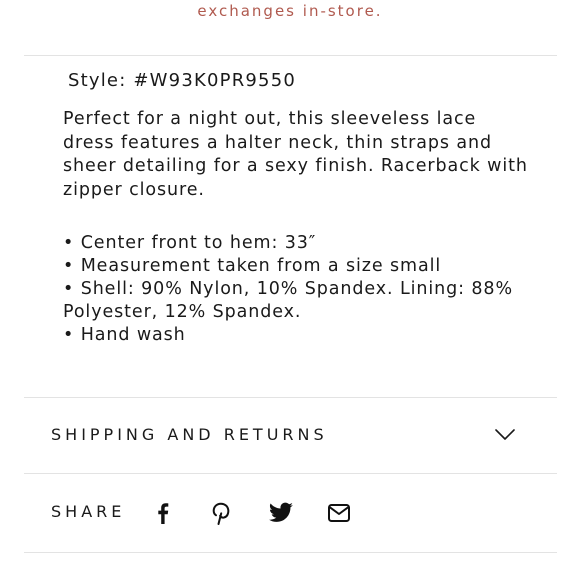 The width and height of the screenshot is (580, 580). What do you see at coordinates (281, 513) in the screenshot?
I see `twitter-icon` at bounding box center [281, 513].